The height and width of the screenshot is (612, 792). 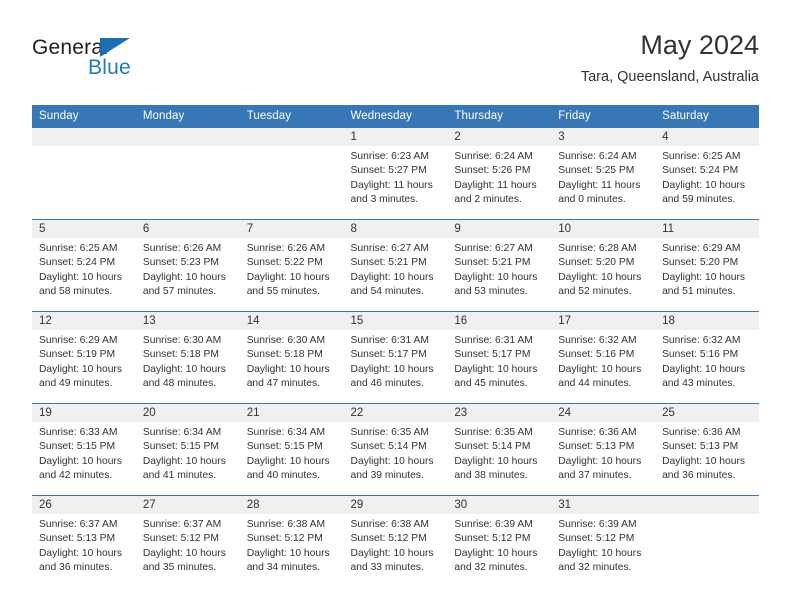 I want to click on sunrise-text: Sunrise: 6:29 AM, so click(x=78, y=340).